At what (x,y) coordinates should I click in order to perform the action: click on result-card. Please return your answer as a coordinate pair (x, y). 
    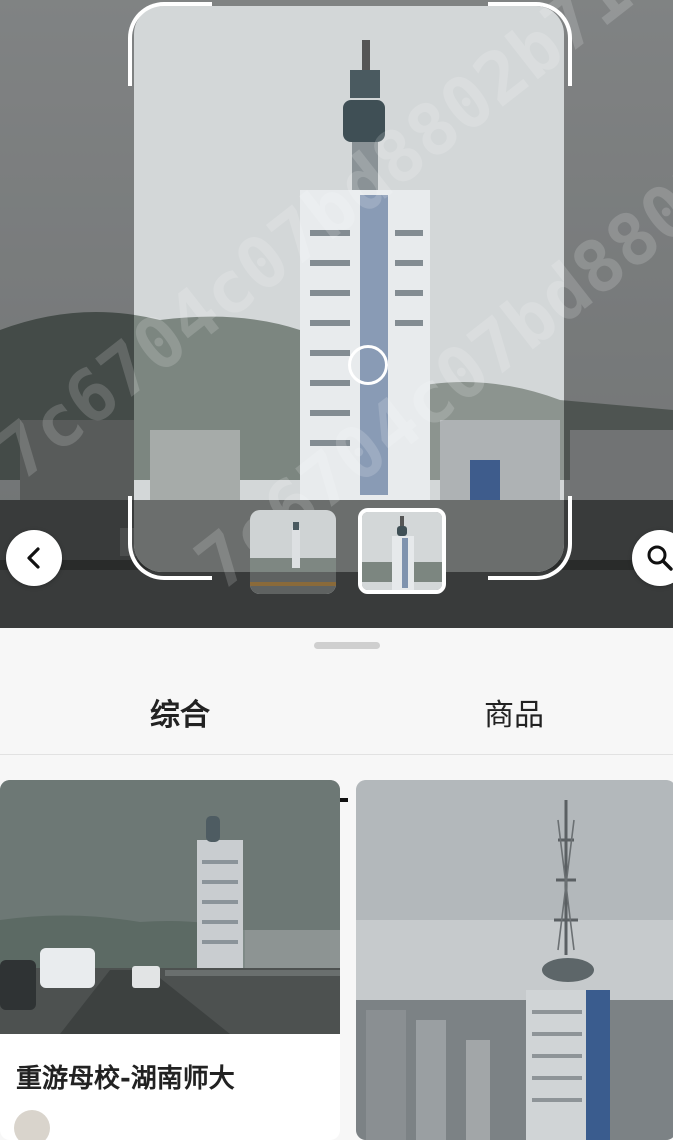
    Looking at the image, I should click on (514, 960).